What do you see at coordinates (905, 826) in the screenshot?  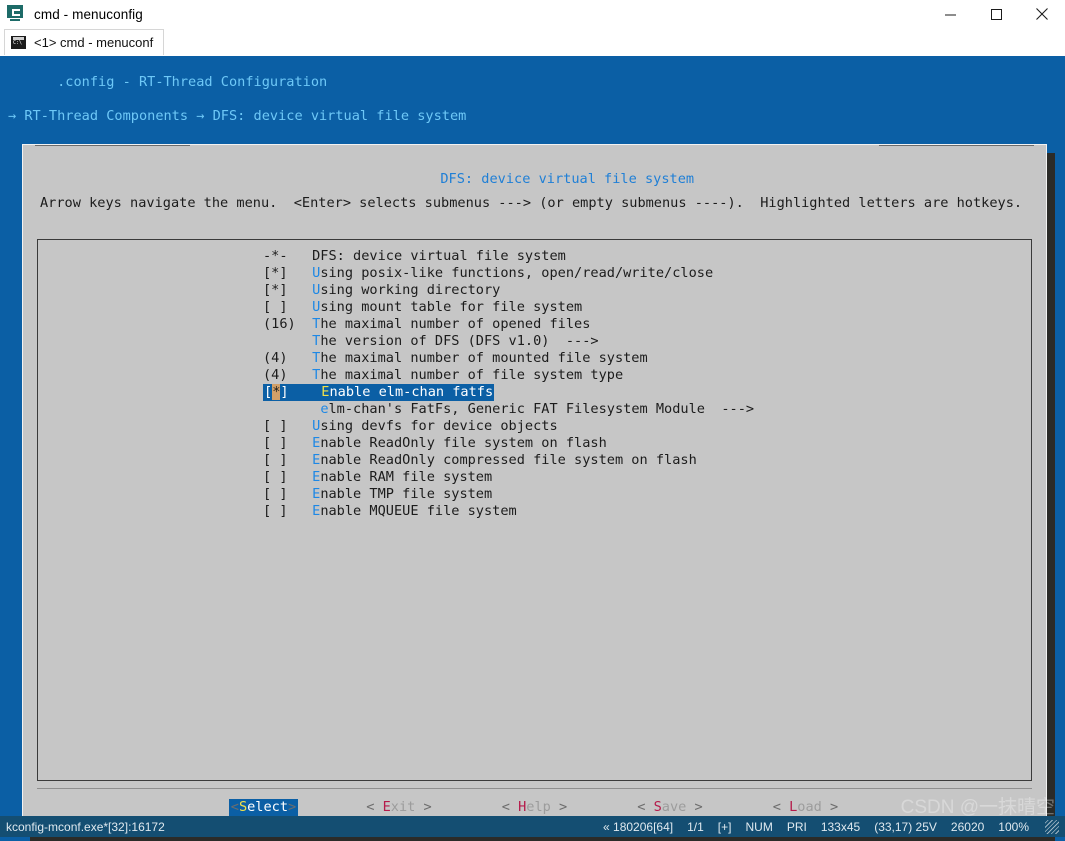 I see `status-cursor: (33,17) 25V` at bounding box center [905, 826].